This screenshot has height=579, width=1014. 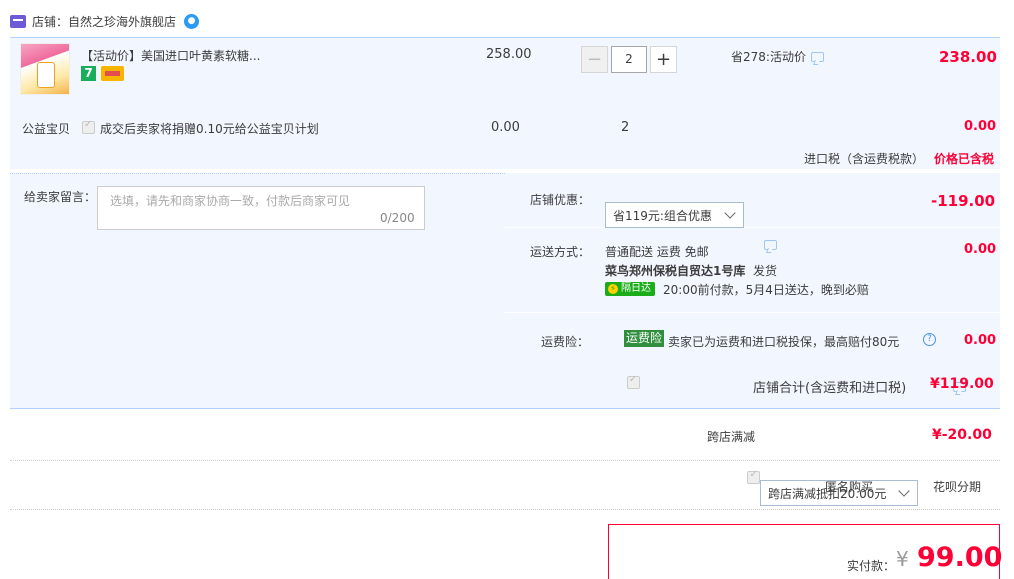 What do you see at coordinates (768, 57) in the screenshot?
I see `promo-text: 省278:活动价` at bounding box center [768, 57].